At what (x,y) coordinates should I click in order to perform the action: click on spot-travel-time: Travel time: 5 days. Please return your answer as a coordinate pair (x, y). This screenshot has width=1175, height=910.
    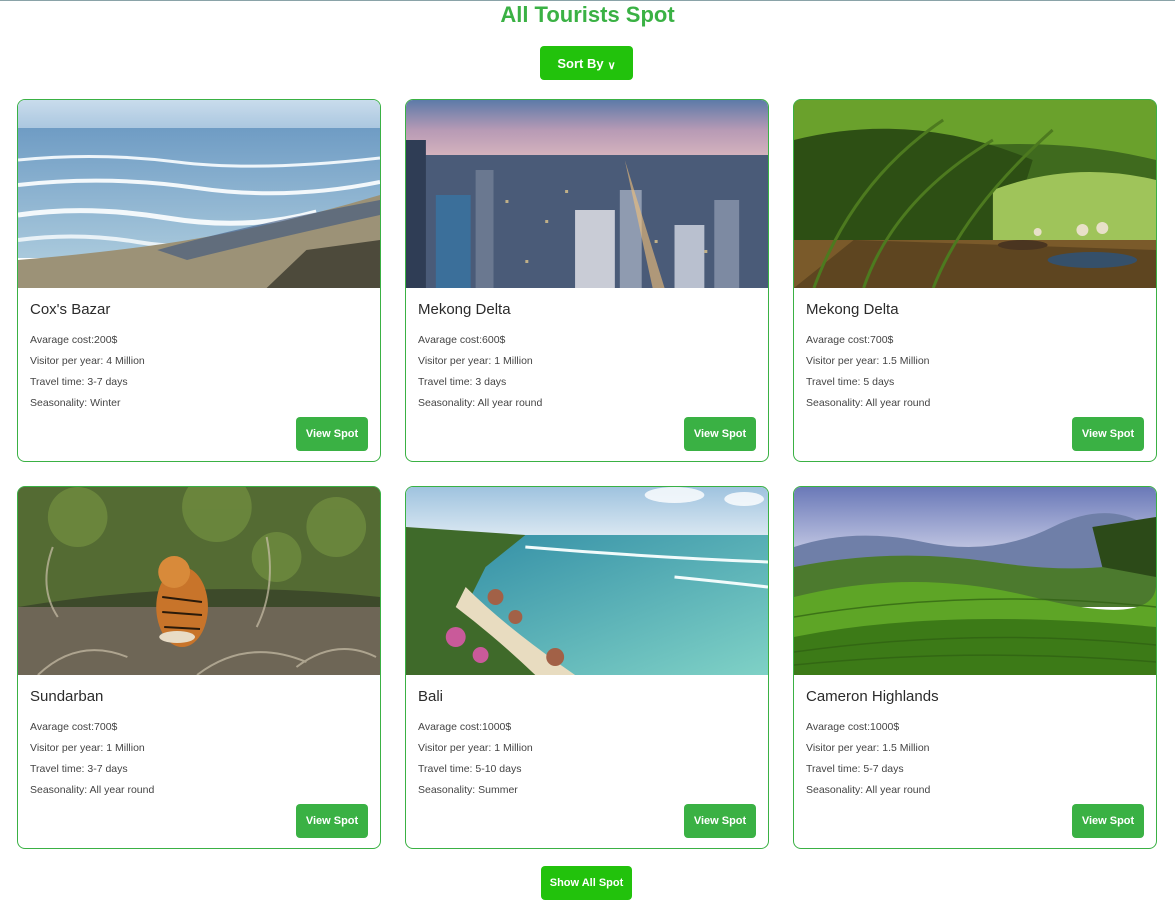
    Looking at the image, I should click on (850, 382).